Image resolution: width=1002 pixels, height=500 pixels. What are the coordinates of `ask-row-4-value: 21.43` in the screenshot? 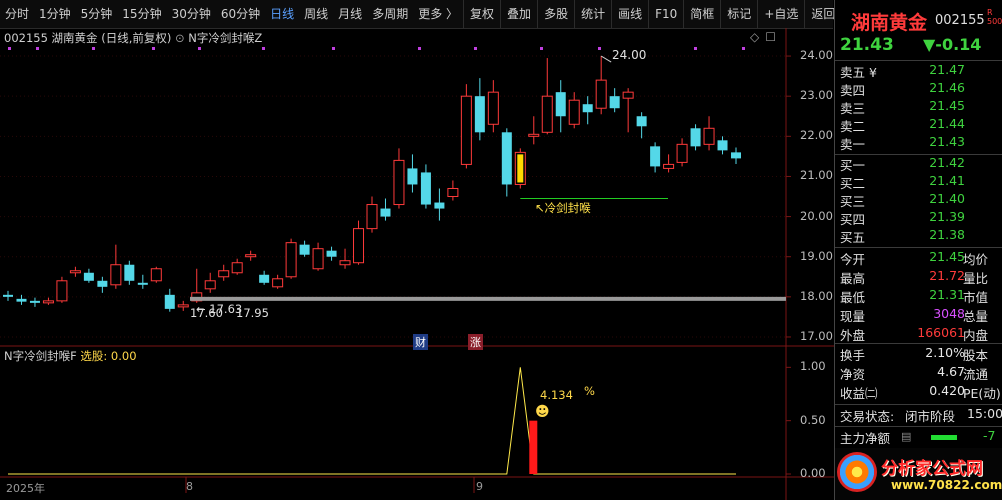 It's located at (947, 141).